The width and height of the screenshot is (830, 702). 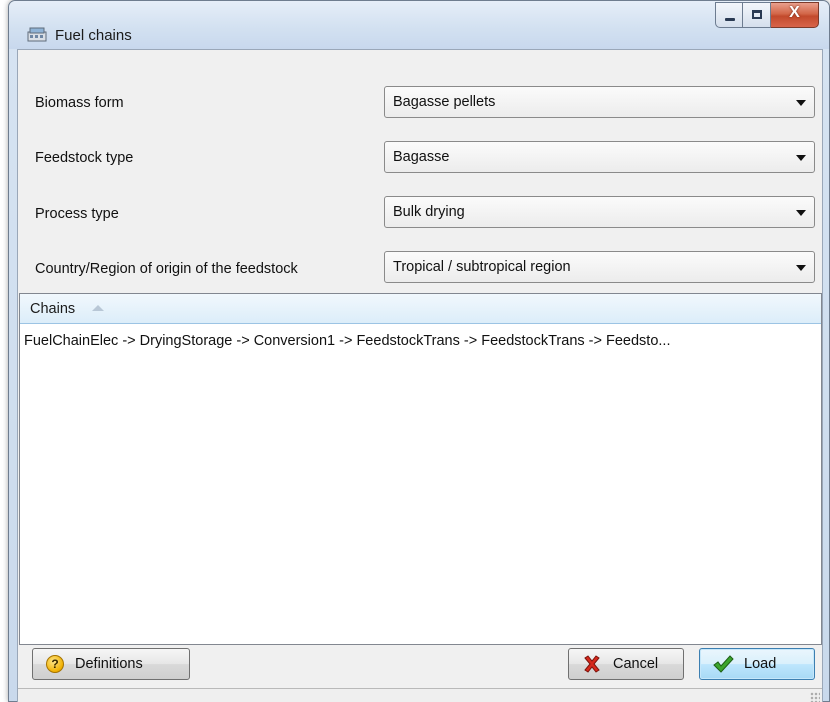 What do you see at coordinates (592, 664) in the screenshot?
I see `cancel-x-icon` at bounding box center [592, 664].